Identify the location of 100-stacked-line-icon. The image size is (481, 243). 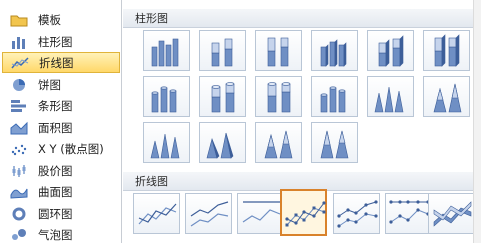
(260, 213).